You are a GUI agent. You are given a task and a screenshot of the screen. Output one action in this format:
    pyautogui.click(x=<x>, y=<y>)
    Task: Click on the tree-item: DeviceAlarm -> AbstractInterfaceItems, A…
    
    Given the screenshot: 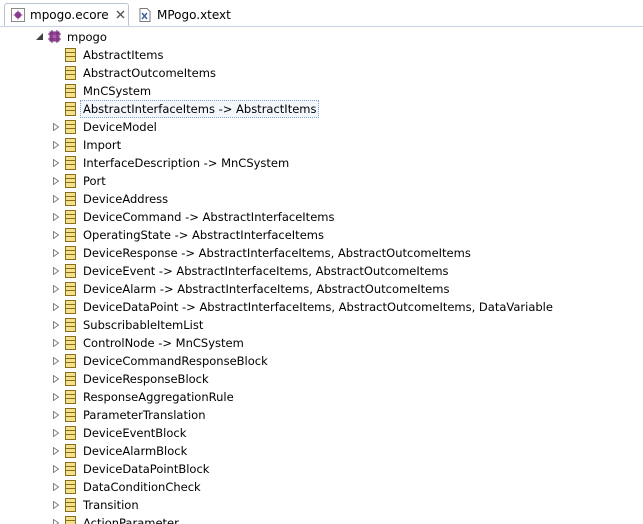 What is the action you would take?
    pyautogui.click(x=321, y=289)
    